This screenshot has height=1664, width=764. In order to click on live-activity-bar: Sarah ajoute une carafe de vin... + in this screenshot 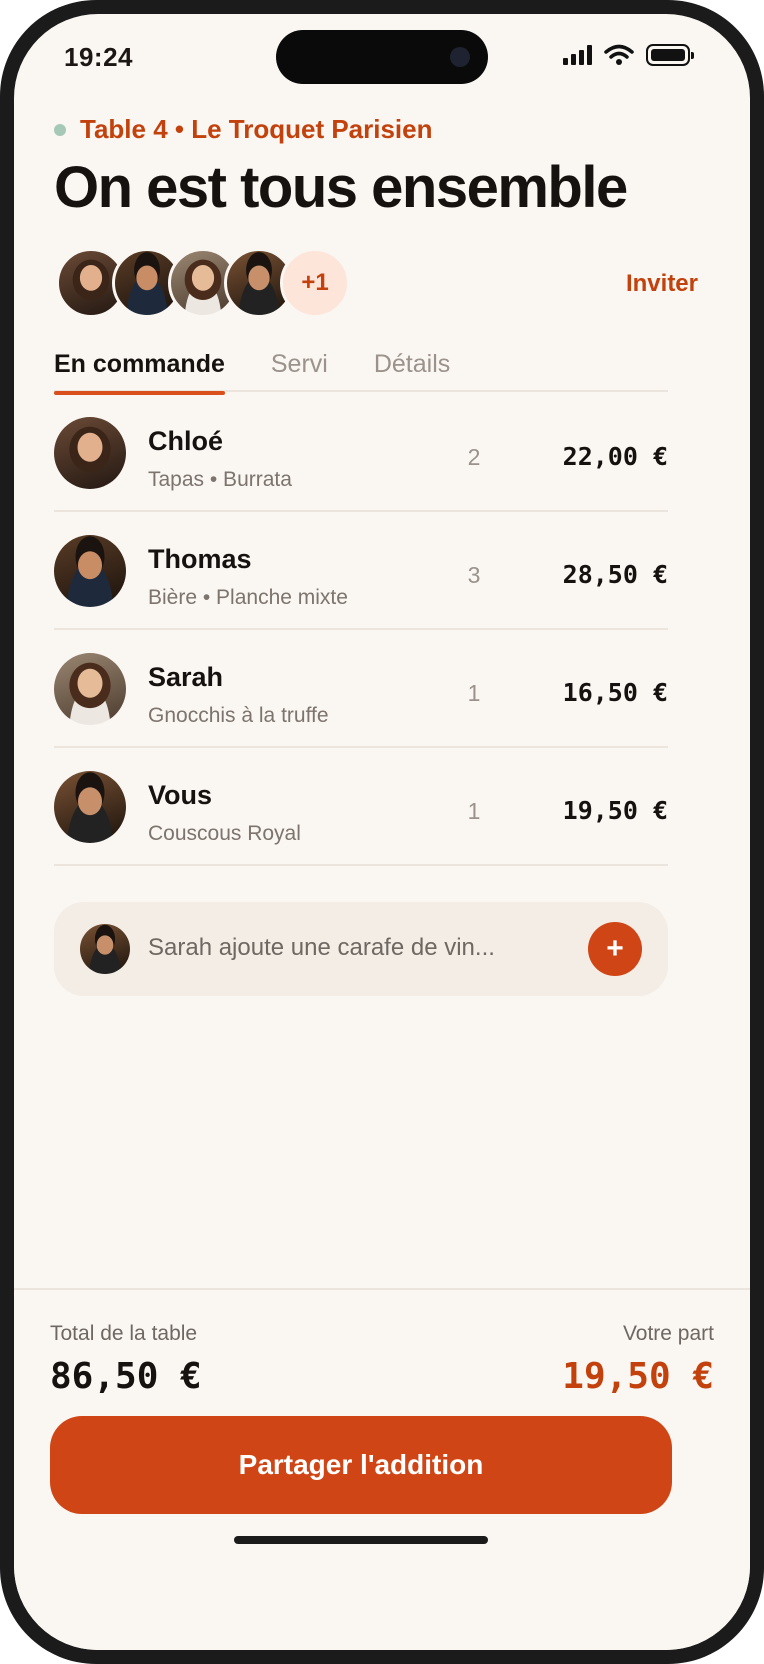, I will do `click(361, 949)`.